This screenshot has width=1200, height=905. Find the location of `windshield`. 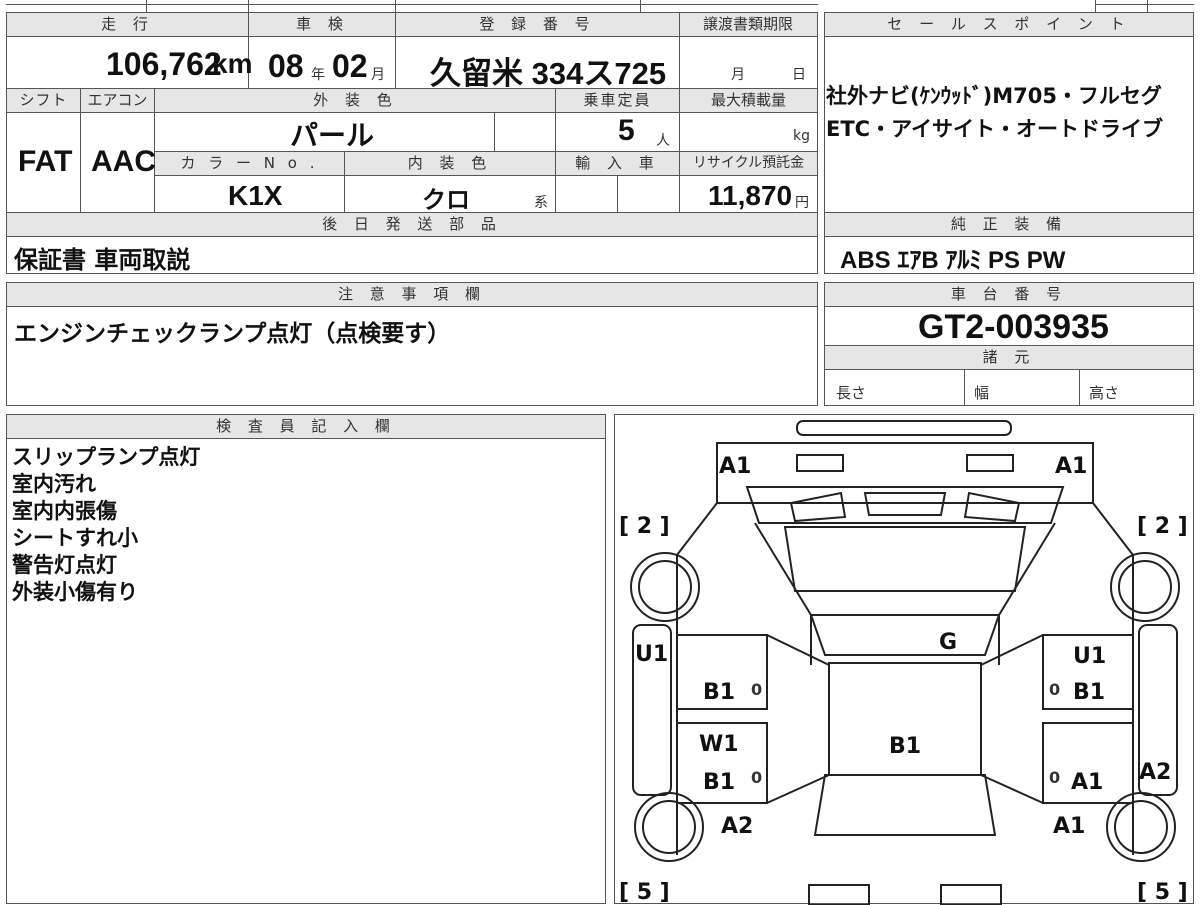

windshield is located at coordinates (905, 559).